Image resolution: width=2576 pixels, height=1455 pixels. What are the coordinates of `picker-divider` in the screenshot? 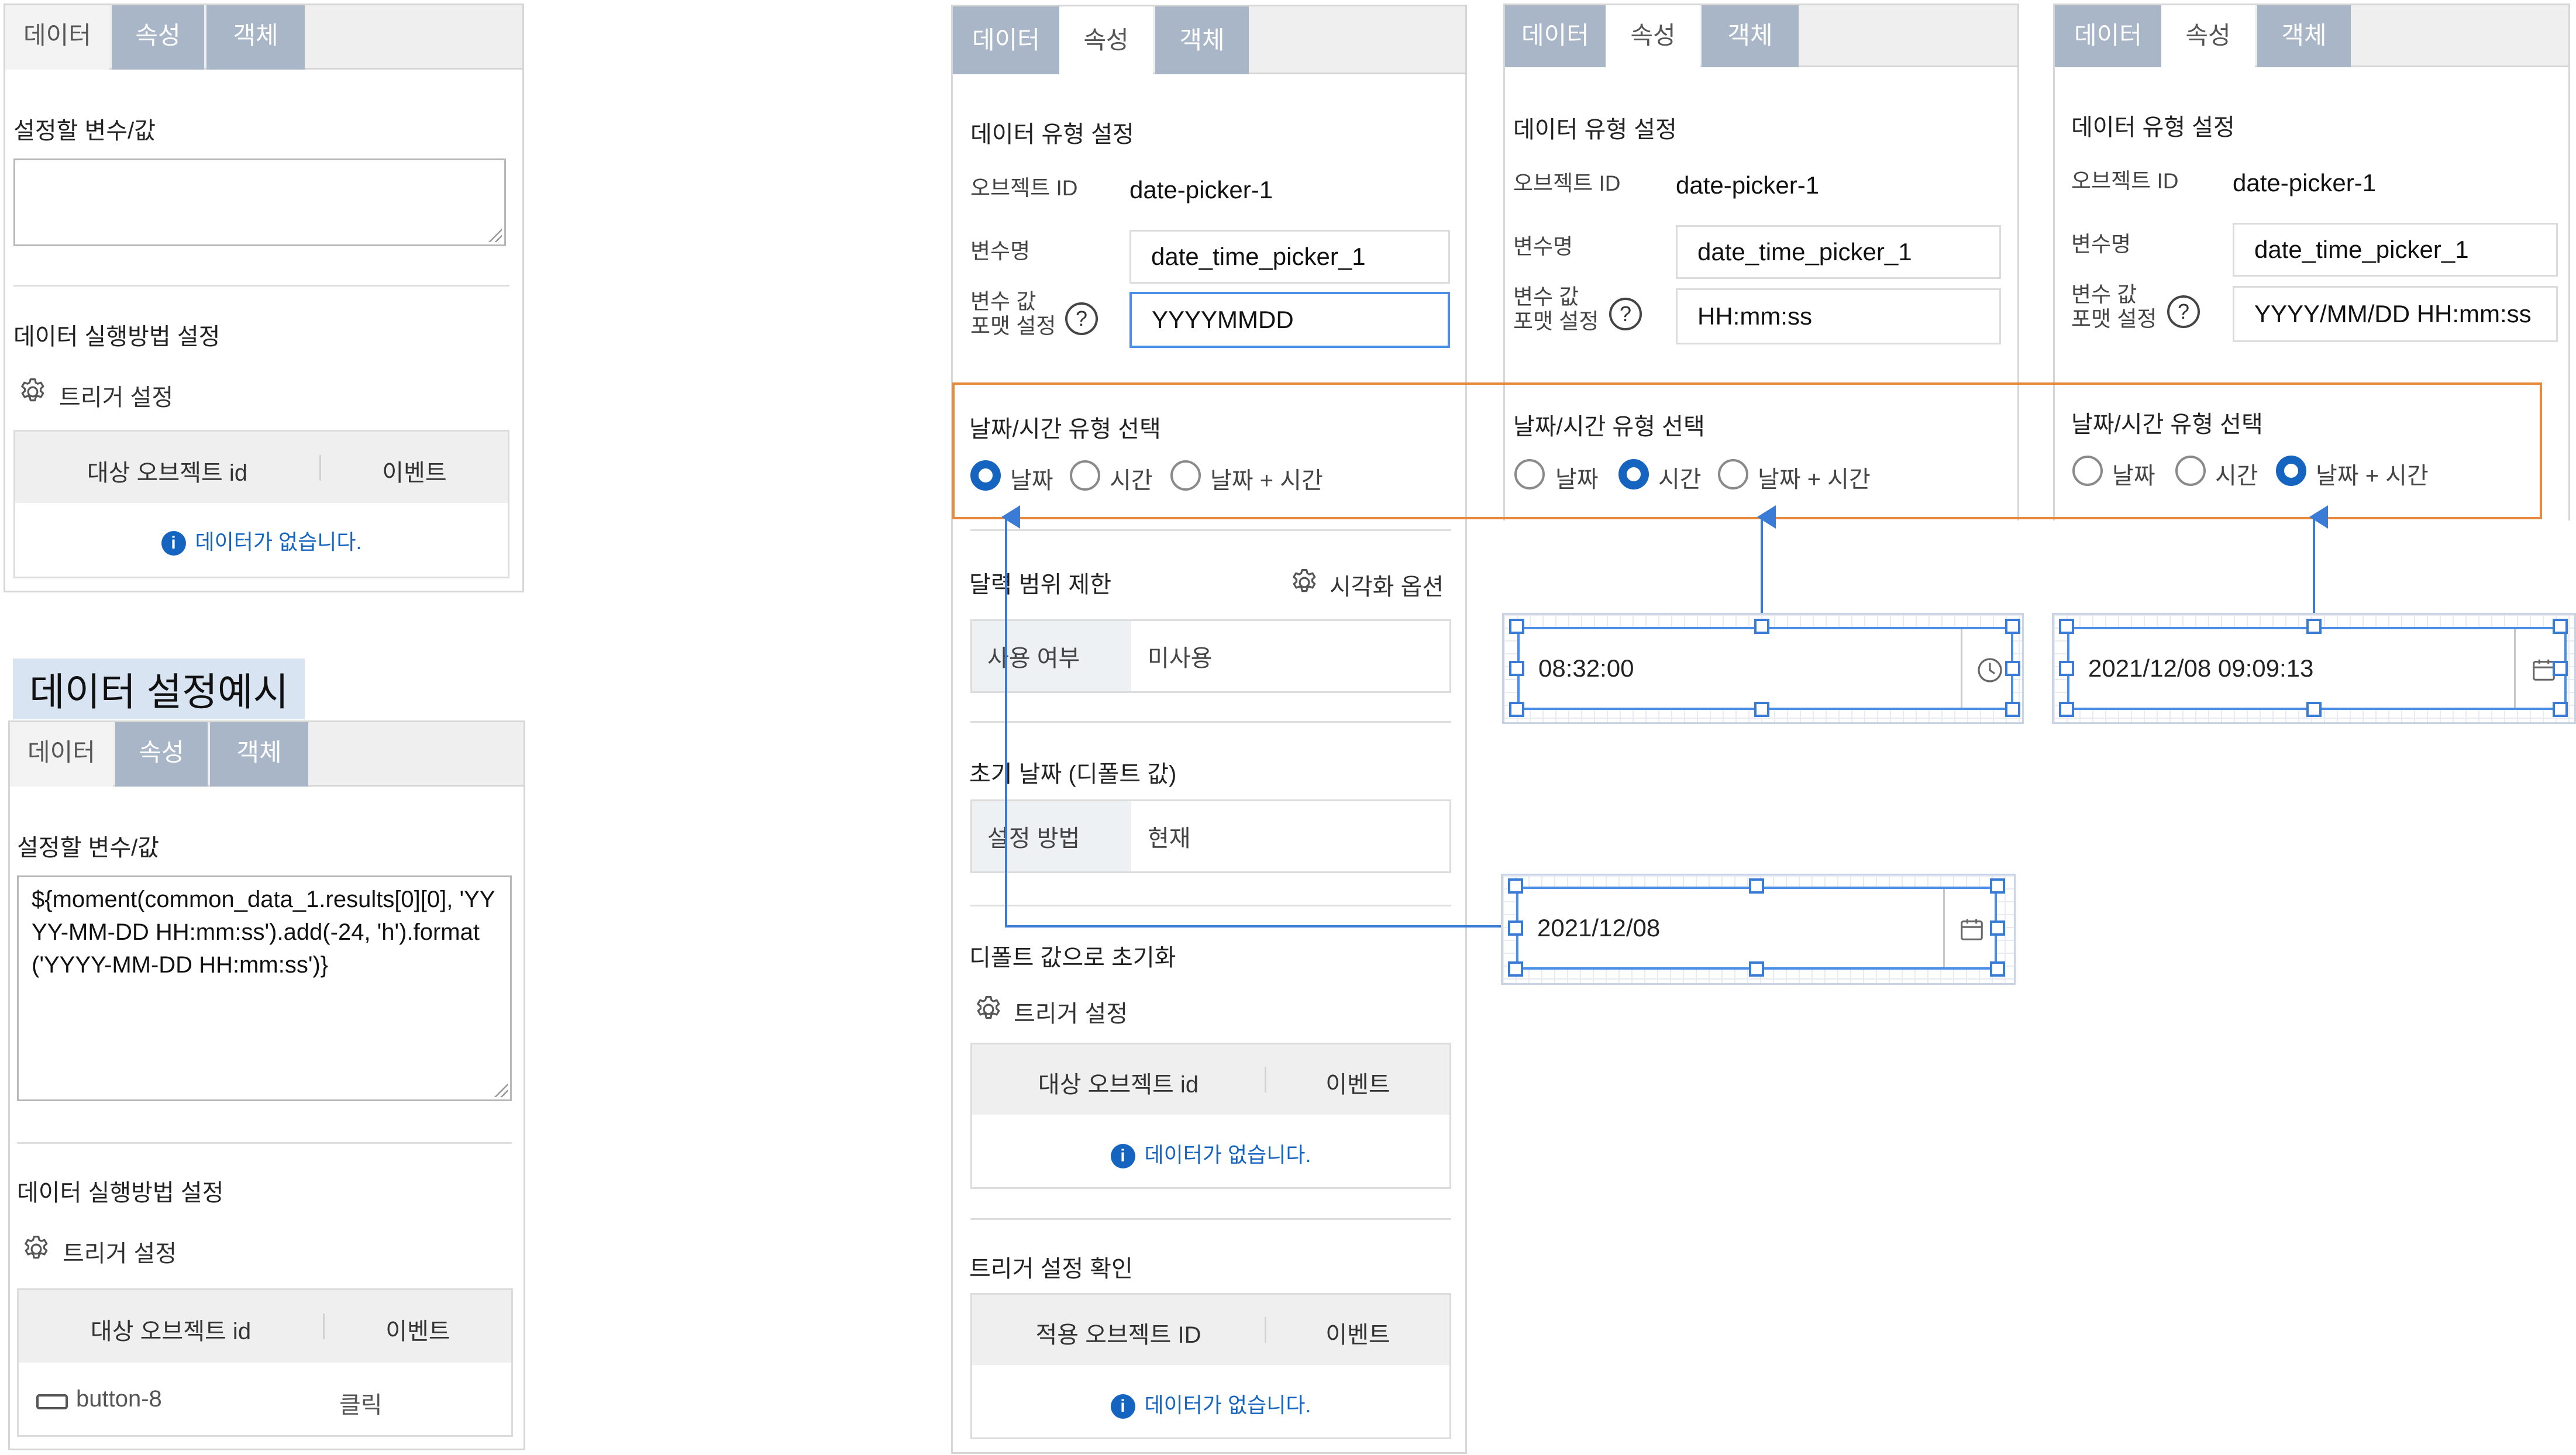 It's located at (1961, 668).